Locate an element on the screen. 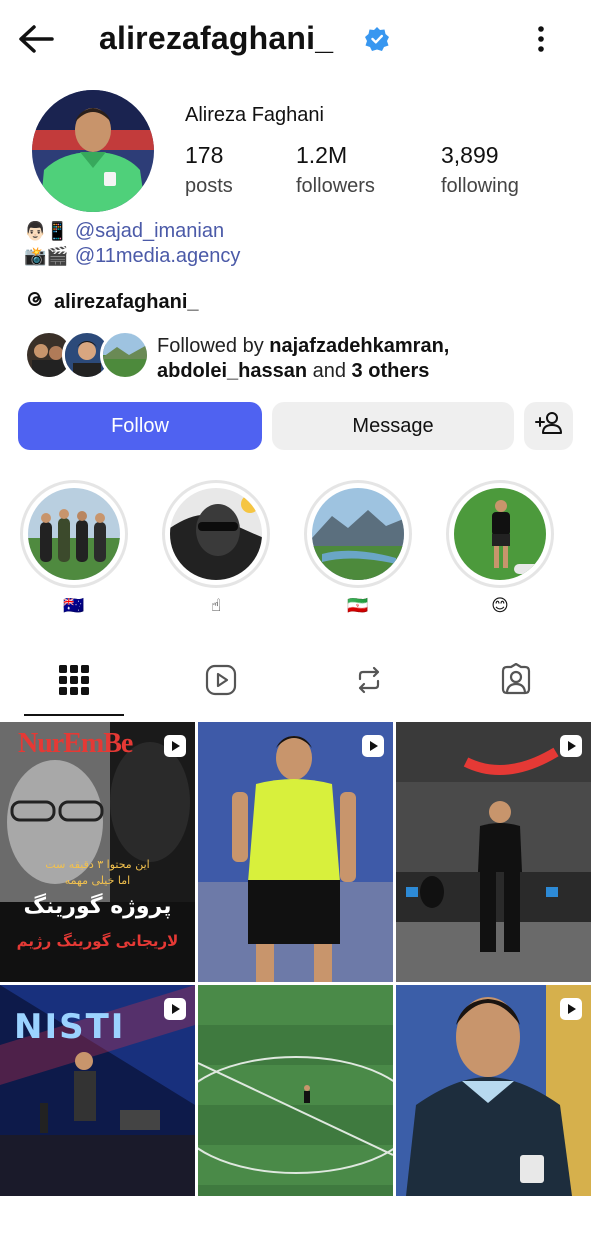  profile-full-name: Alireza Faghani is located at coordinates (254, 115).